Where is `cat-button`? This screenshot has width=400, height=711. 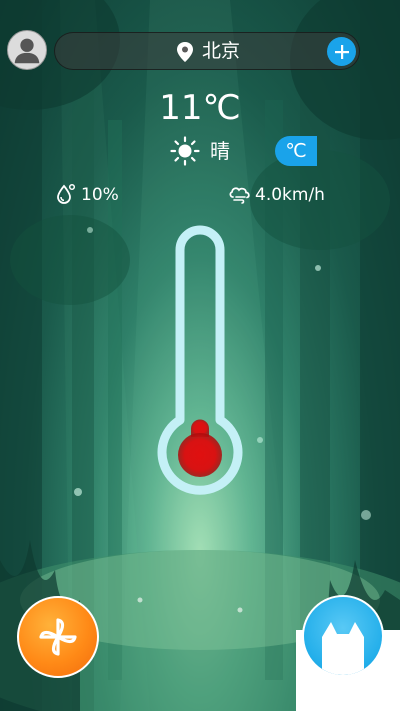
cat-button is located at coordinates (343, 636).